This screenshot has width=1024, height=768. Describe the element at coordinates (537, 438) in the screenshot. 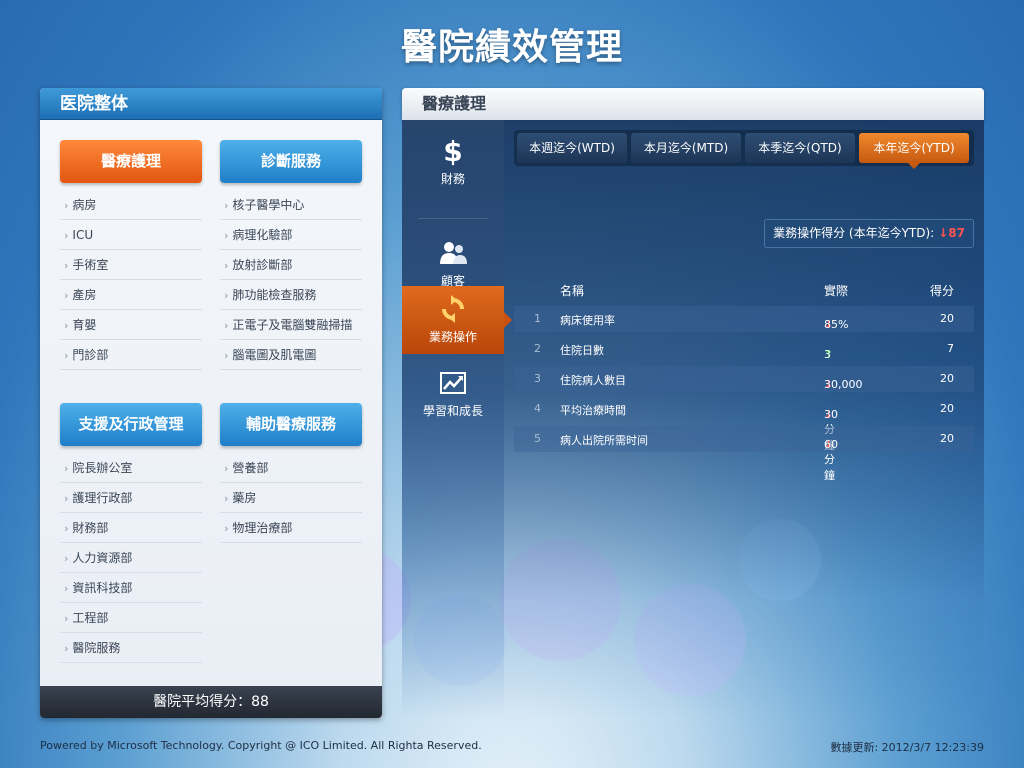

I see `row-number: 5` at that location.